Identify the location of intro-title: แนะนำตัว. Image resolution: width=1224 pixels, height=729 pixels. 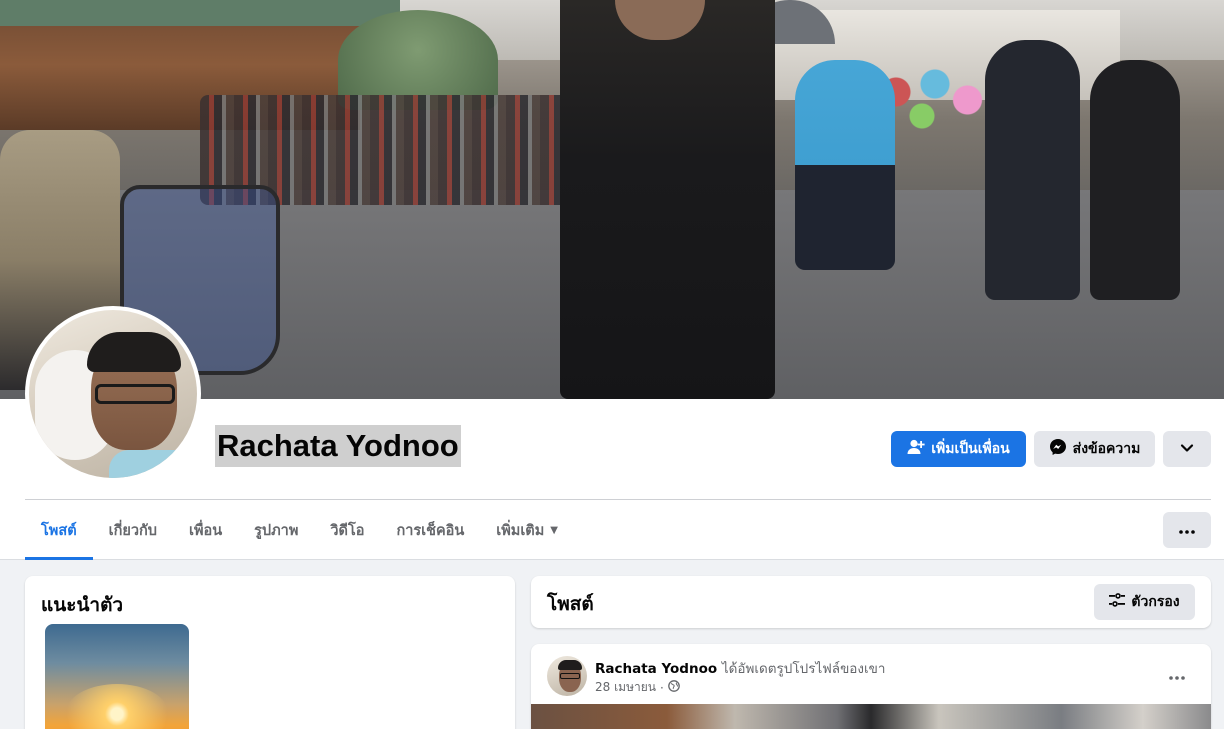
(82, 605).